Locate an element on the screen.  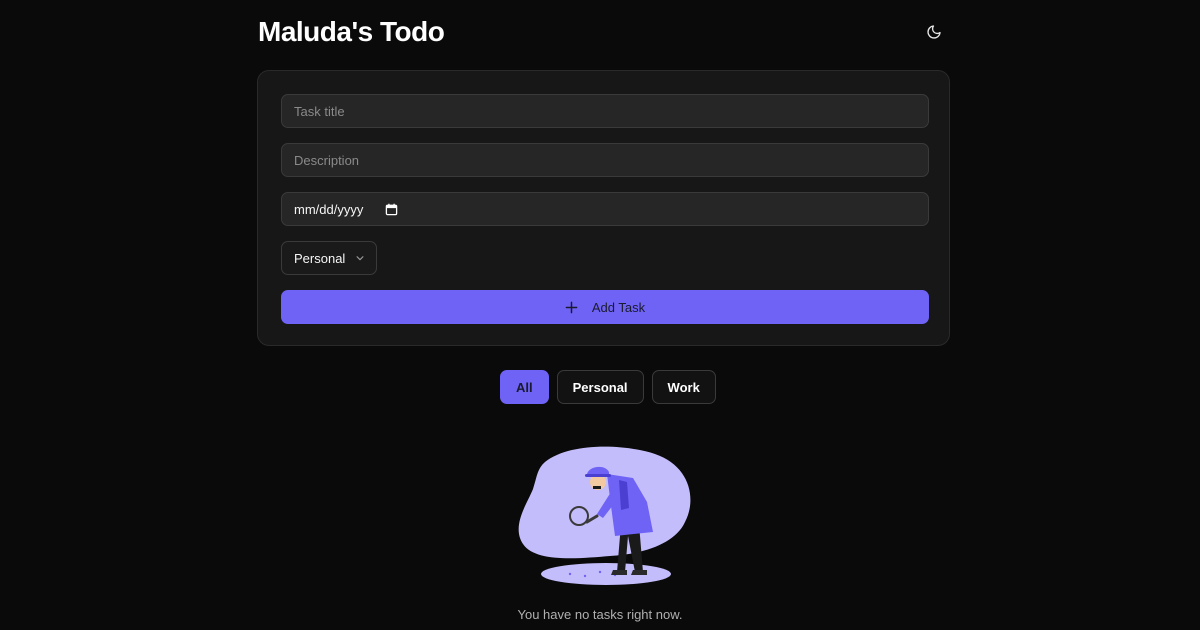
theme-toggle-button is located at coordinates (934, 32).